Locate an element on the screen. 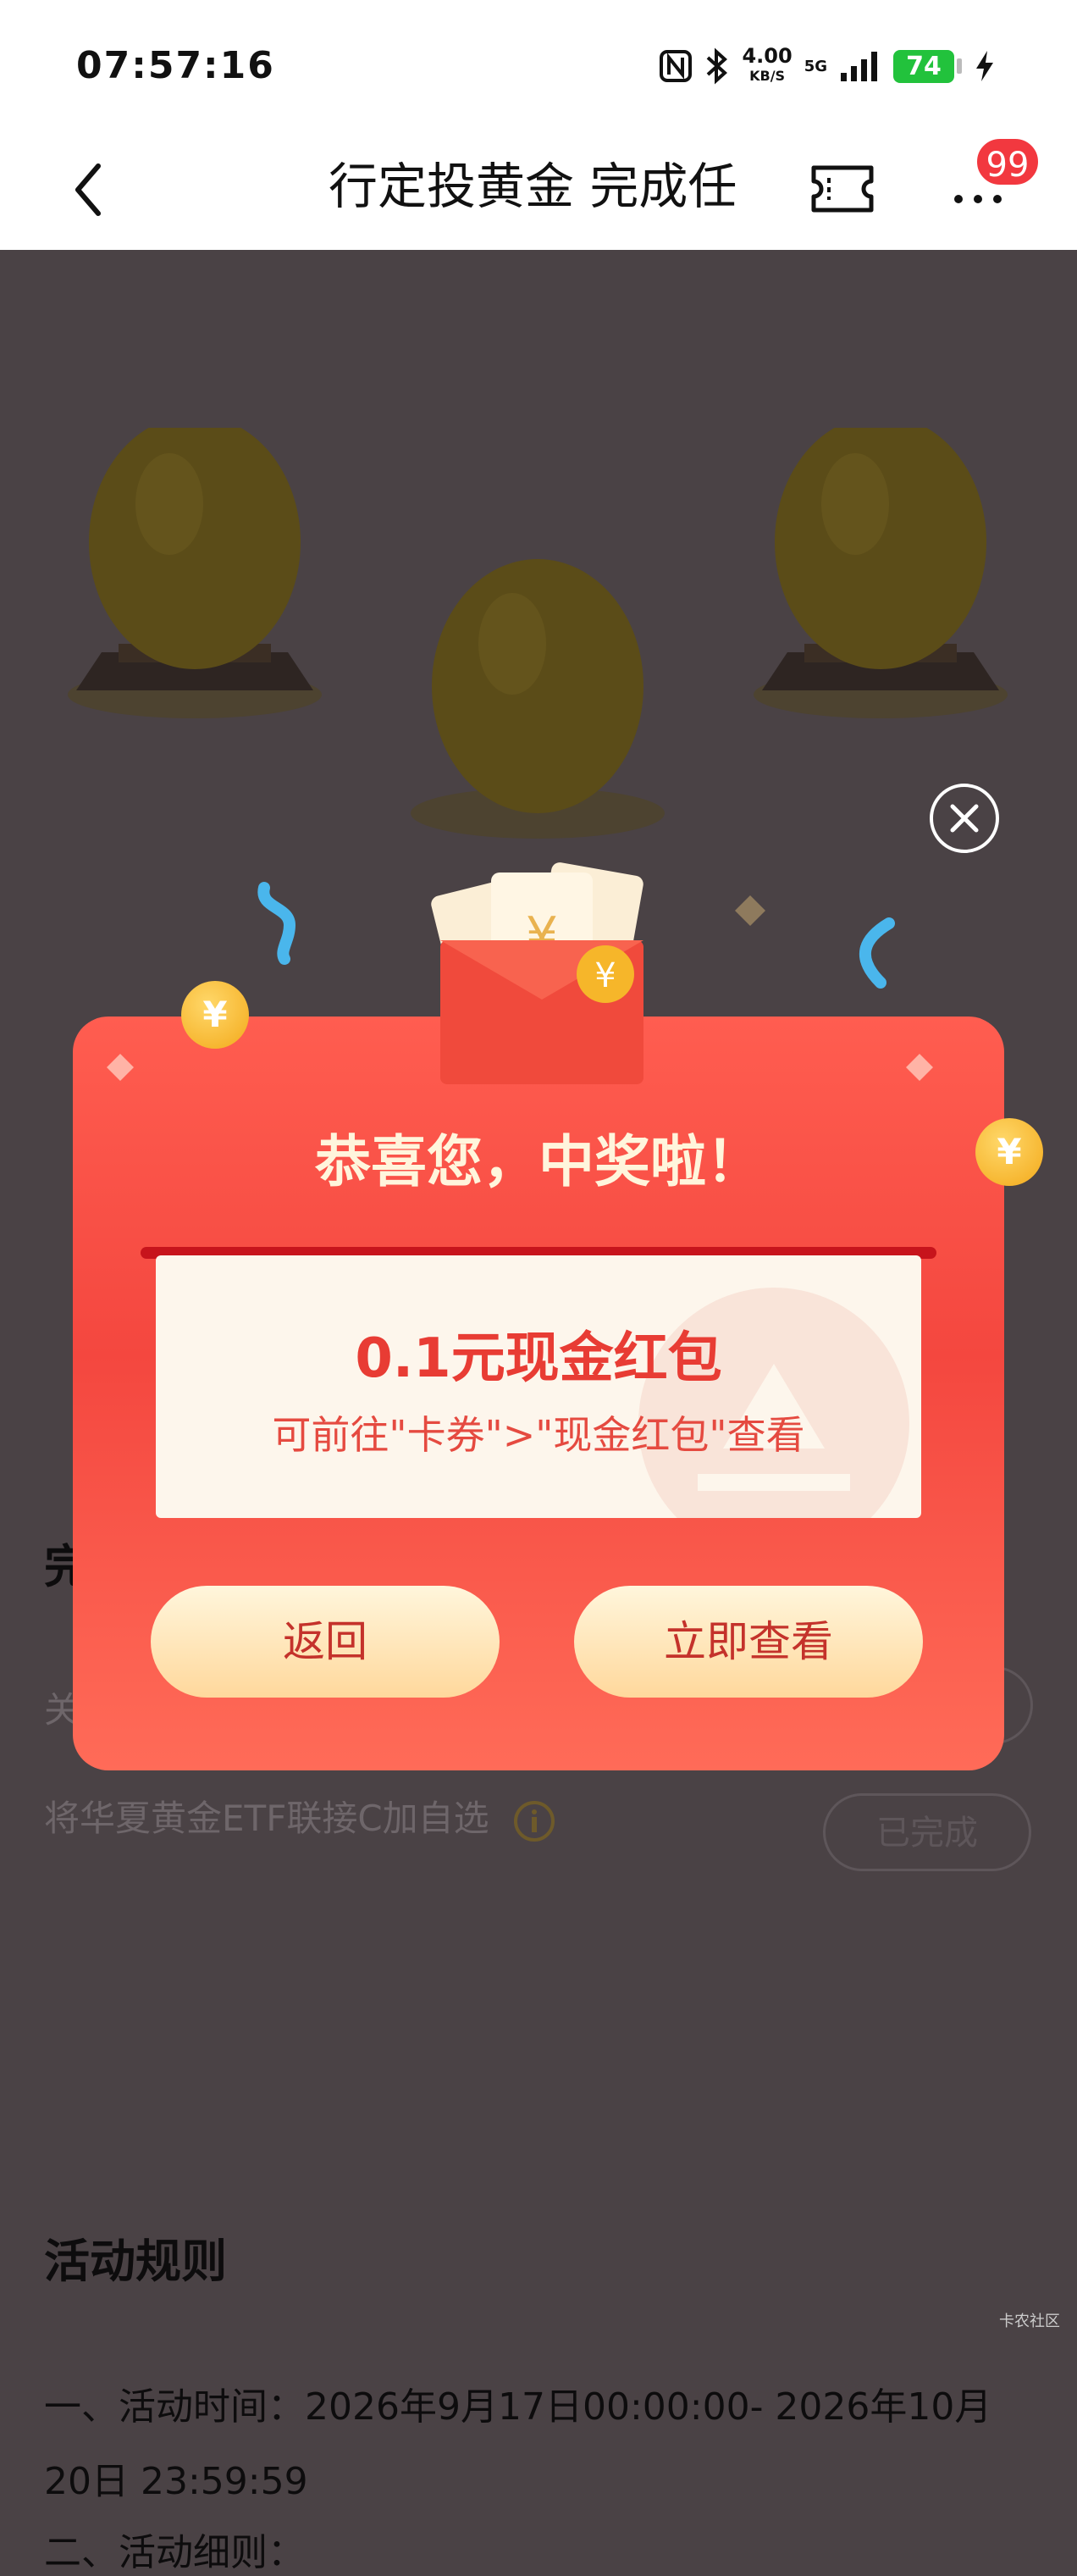  status-icons: 4.00 KB/S 5G 74 is located at coordinates (827, 66).